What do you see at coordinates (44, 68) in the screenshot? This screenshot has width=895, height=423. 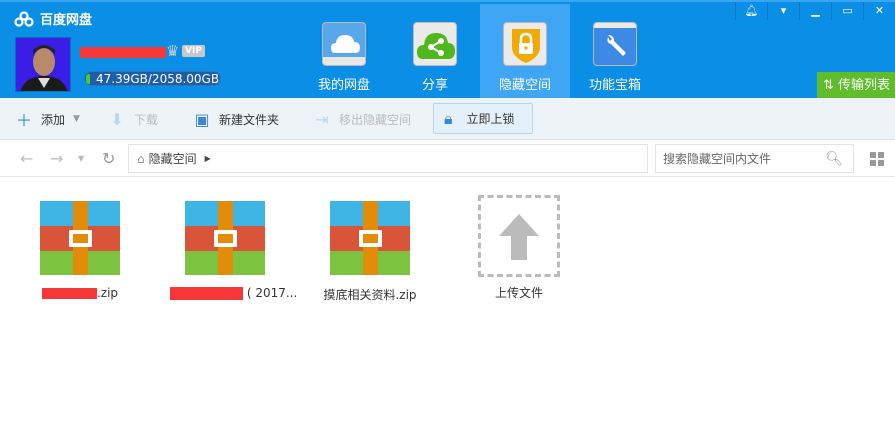 I see `avatar-photo` at bounding box center [44, 68].